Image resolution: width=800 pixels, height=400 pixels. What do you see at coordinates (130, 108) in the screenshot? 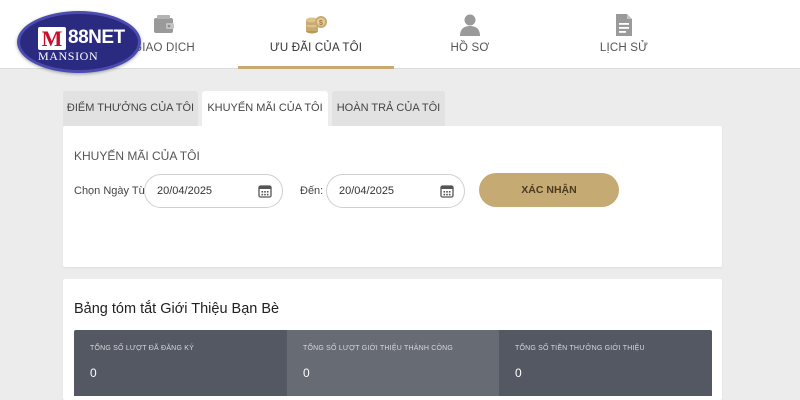
I see `tab-my-points: ĐIỂM THƯỞNG CỦA TÔI` at bounding box center [130, 108].